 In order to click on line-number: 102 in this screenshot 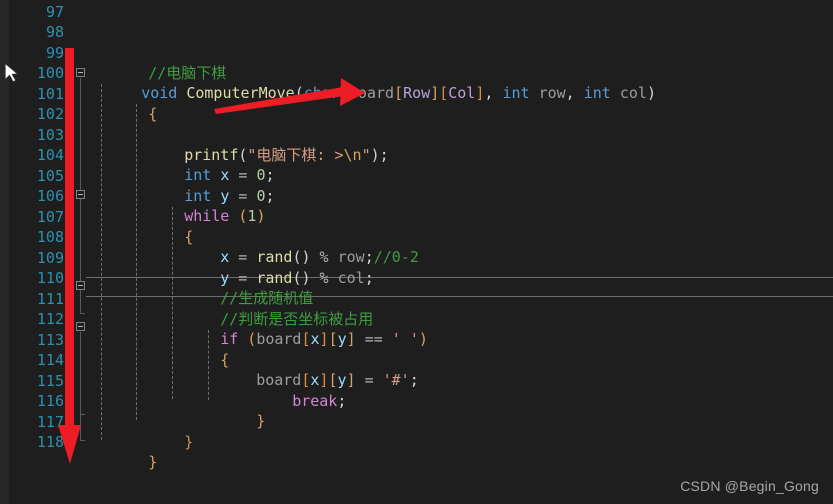, I will do `click(50, 114)`.